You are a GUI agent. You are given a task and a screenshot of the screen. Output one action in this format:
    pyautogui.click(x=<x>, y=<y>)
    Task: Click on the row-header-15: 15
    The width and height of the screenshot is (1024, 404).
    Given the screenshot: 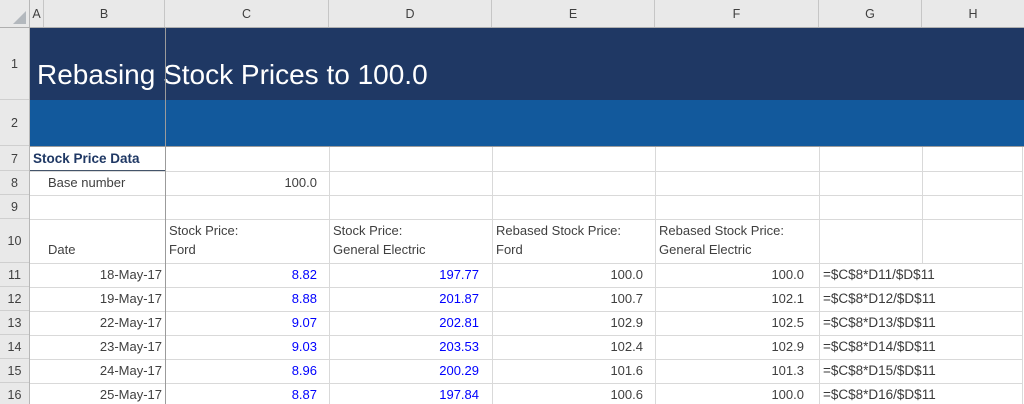 What is the action you would take?
    pyautogui.click(x=14, y=371)
    